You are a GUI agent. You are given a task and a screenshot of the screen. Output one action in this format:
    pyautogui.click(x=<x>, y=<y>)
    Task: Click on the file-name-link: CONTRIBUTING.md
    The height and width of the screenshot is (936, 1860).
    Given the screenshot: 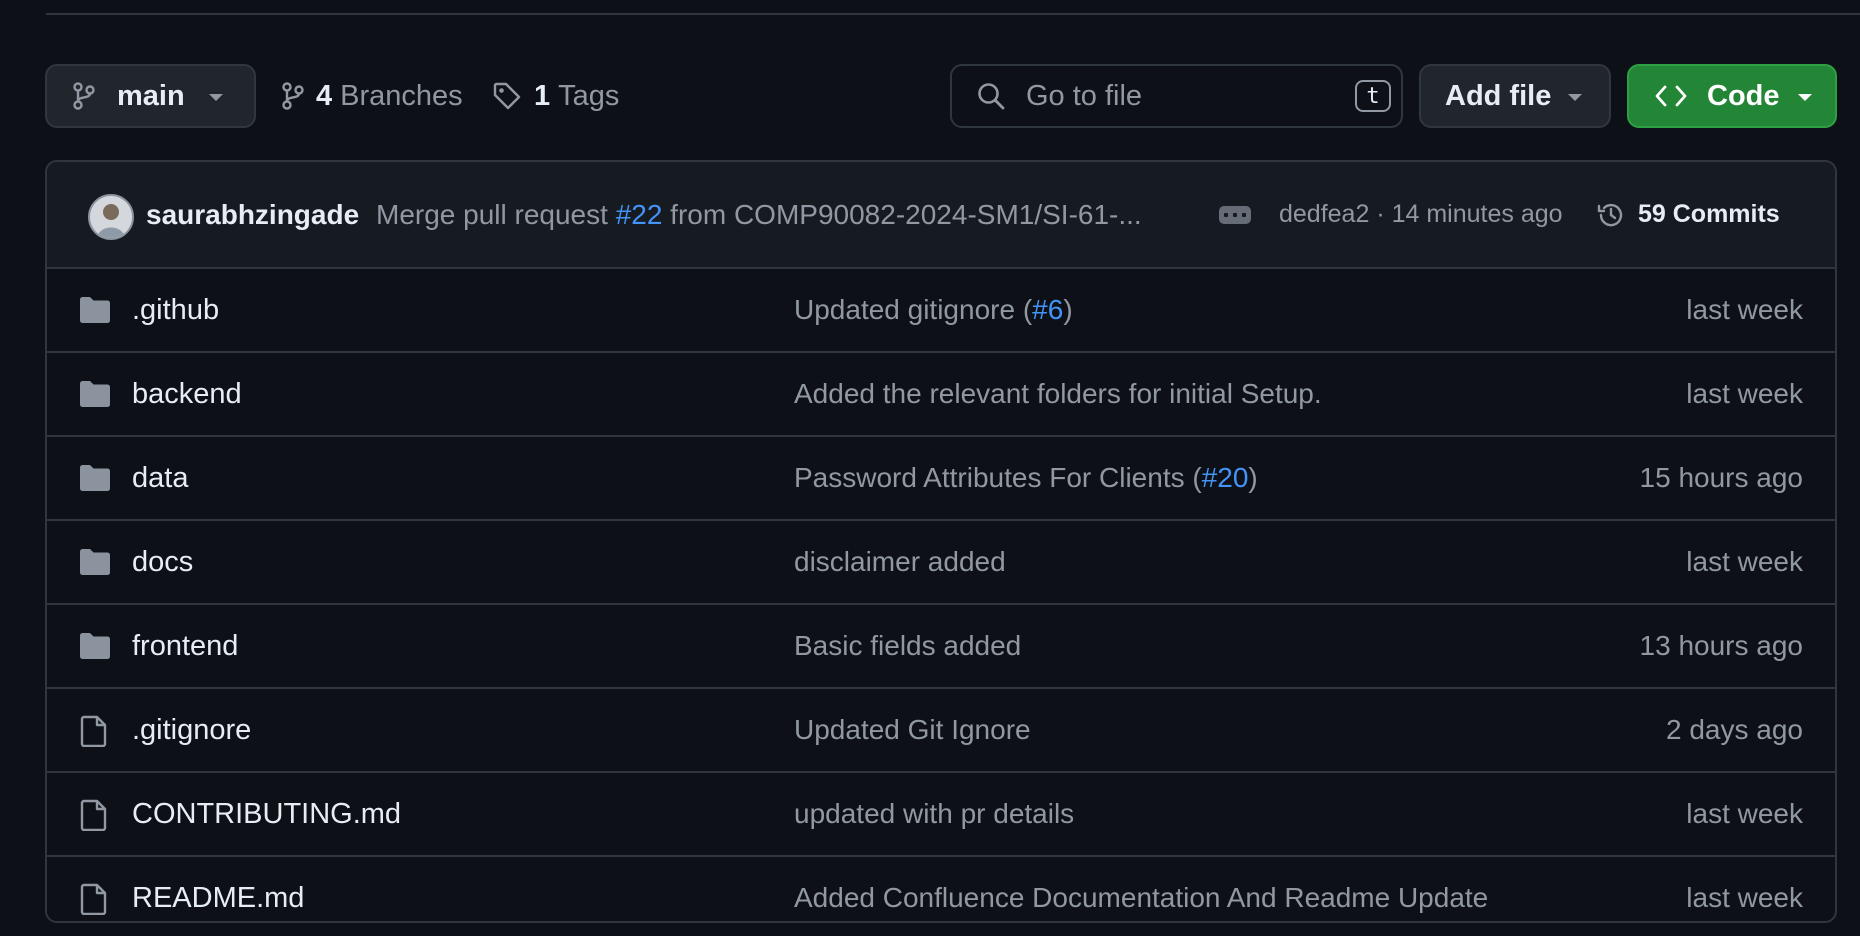 What is the action you would take?
    pyautogui.click(x=266, y=814)
    